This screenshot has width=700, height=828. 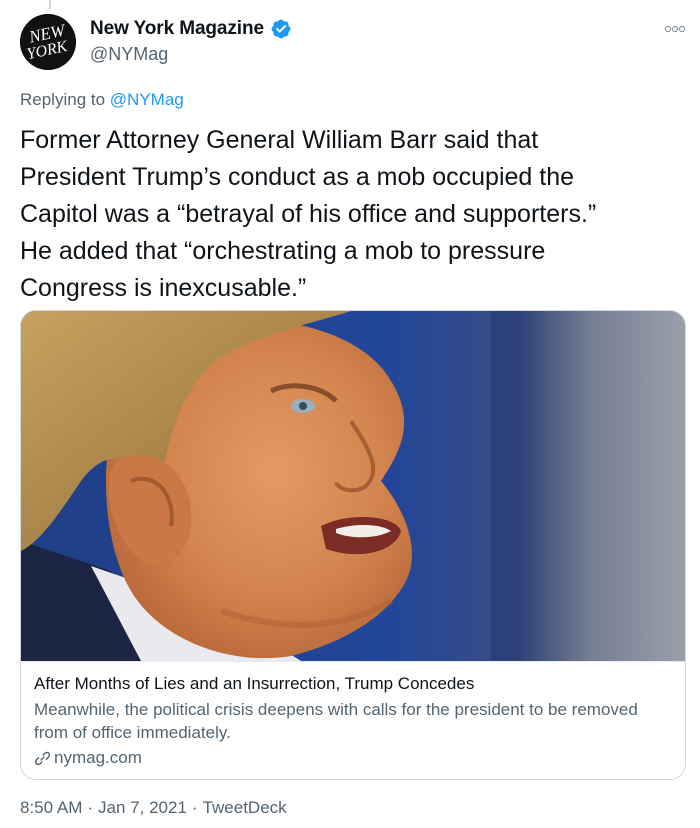 I want to click on more-options-icon, so click(x=675, y=29).